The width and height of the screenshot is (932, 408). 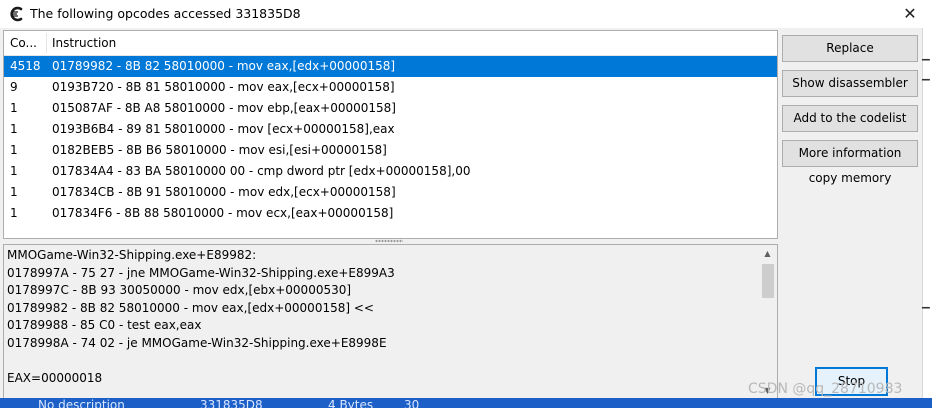 What do you see at coordinates (201, 361) in the screenshot?
I see `disassembly-line` at bounding box center [201, 361].